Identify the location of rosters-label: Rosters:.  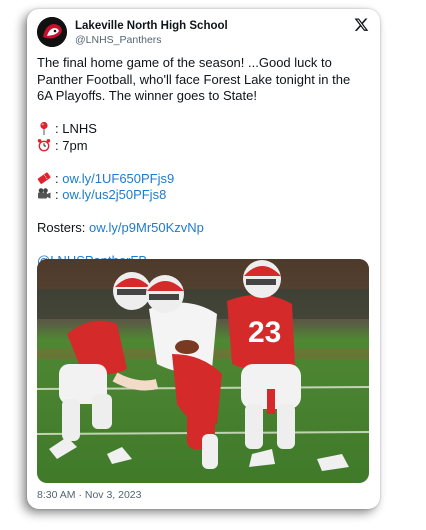
(61, 227).